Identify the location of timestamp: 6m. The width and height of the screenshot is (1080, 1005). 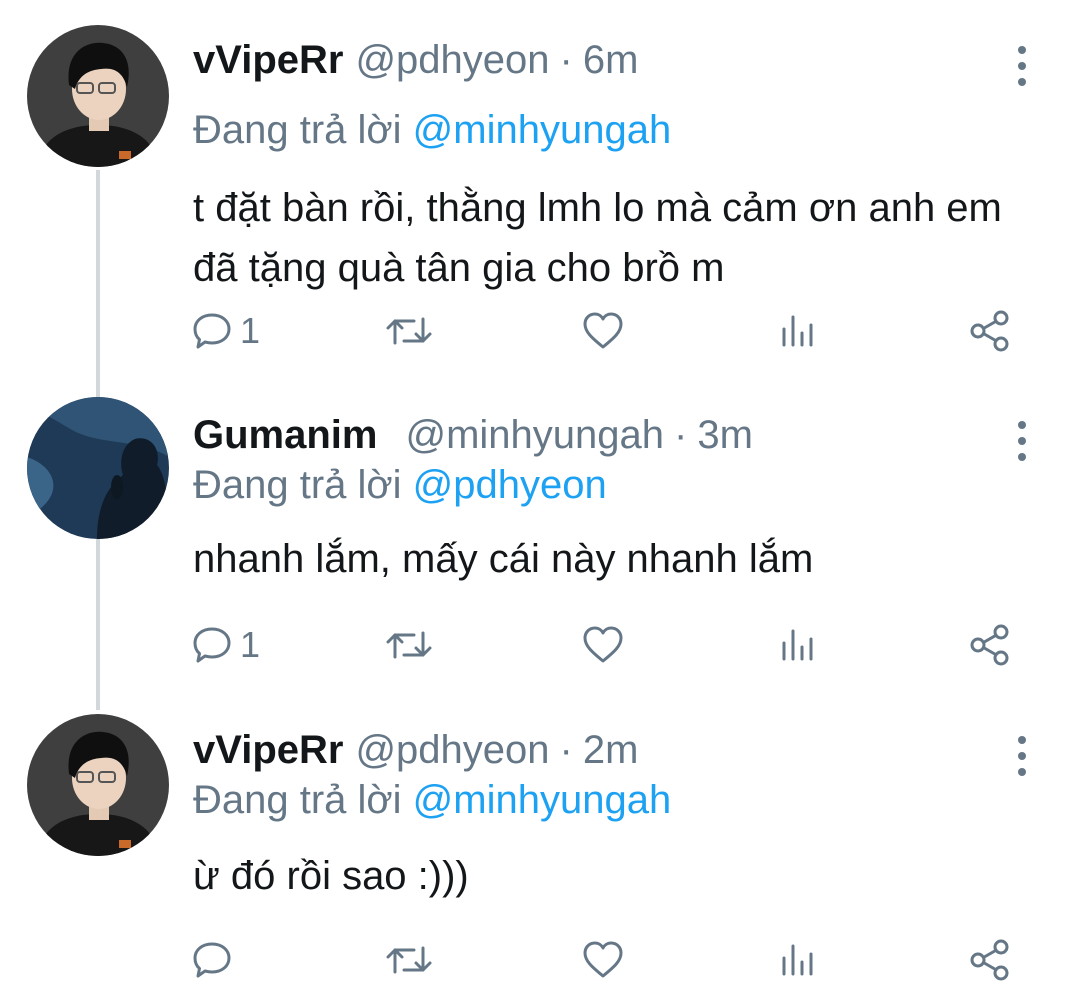
(611, 60).